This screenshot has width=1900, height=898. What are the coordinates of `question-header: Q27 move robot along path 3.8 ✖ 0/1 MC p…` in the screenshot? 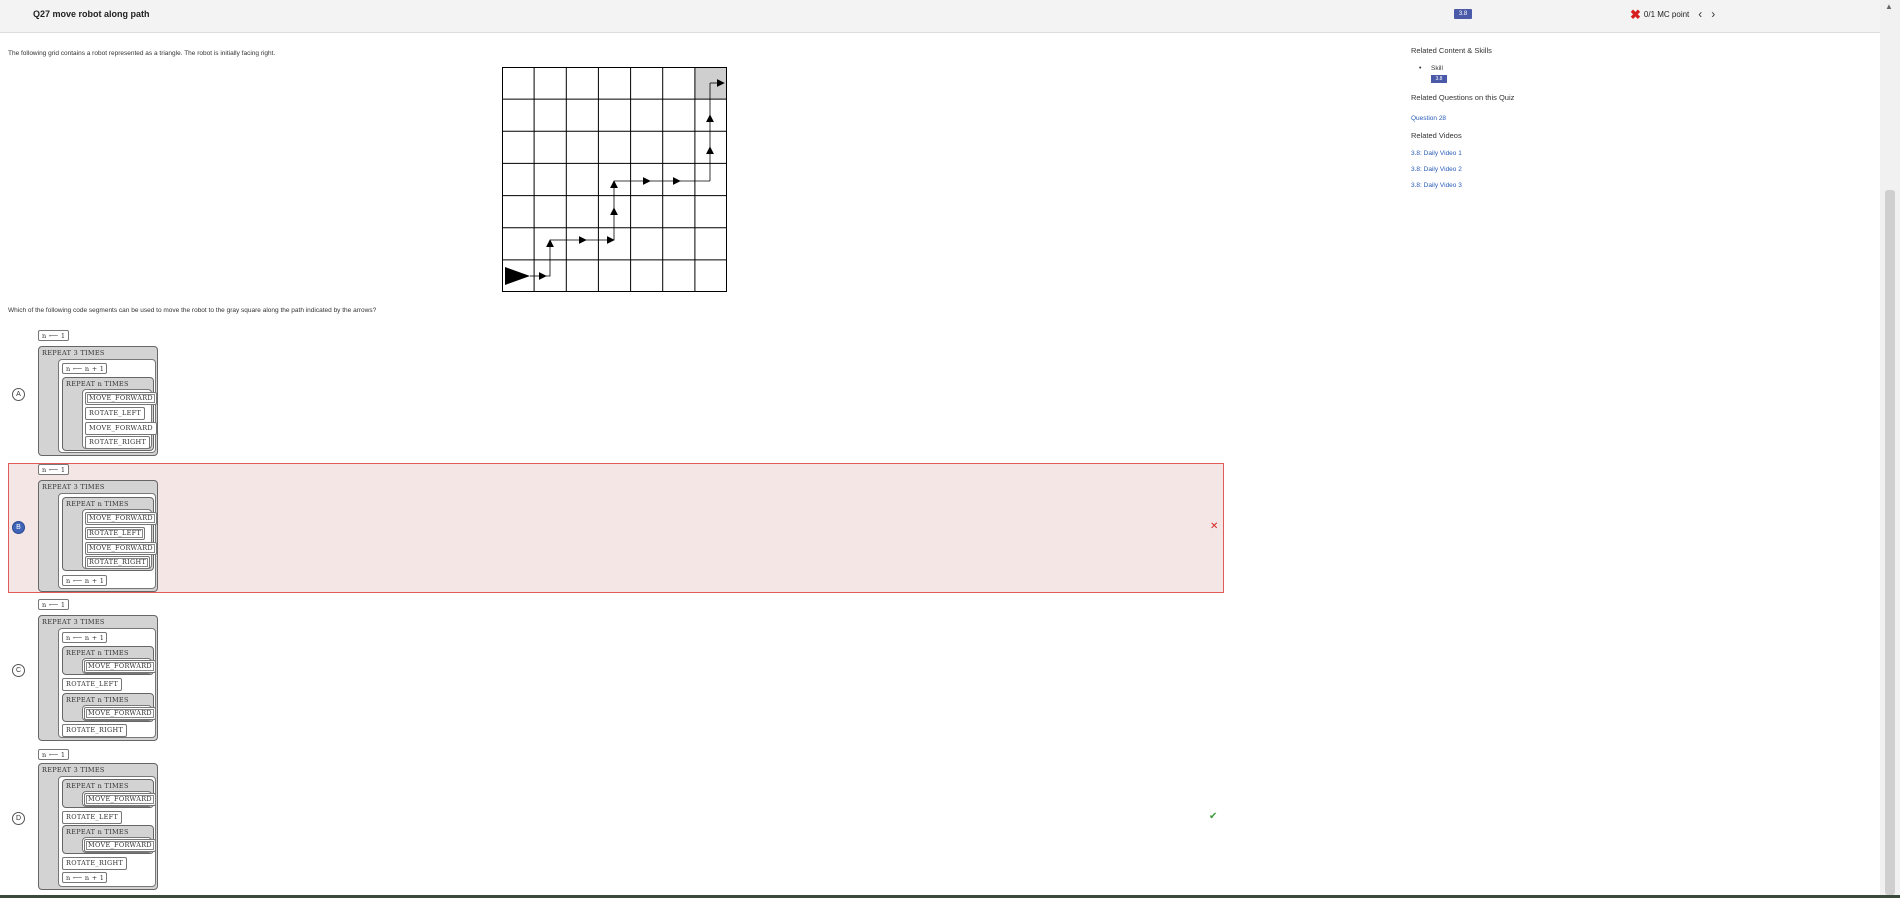 It's located at (940, 16).